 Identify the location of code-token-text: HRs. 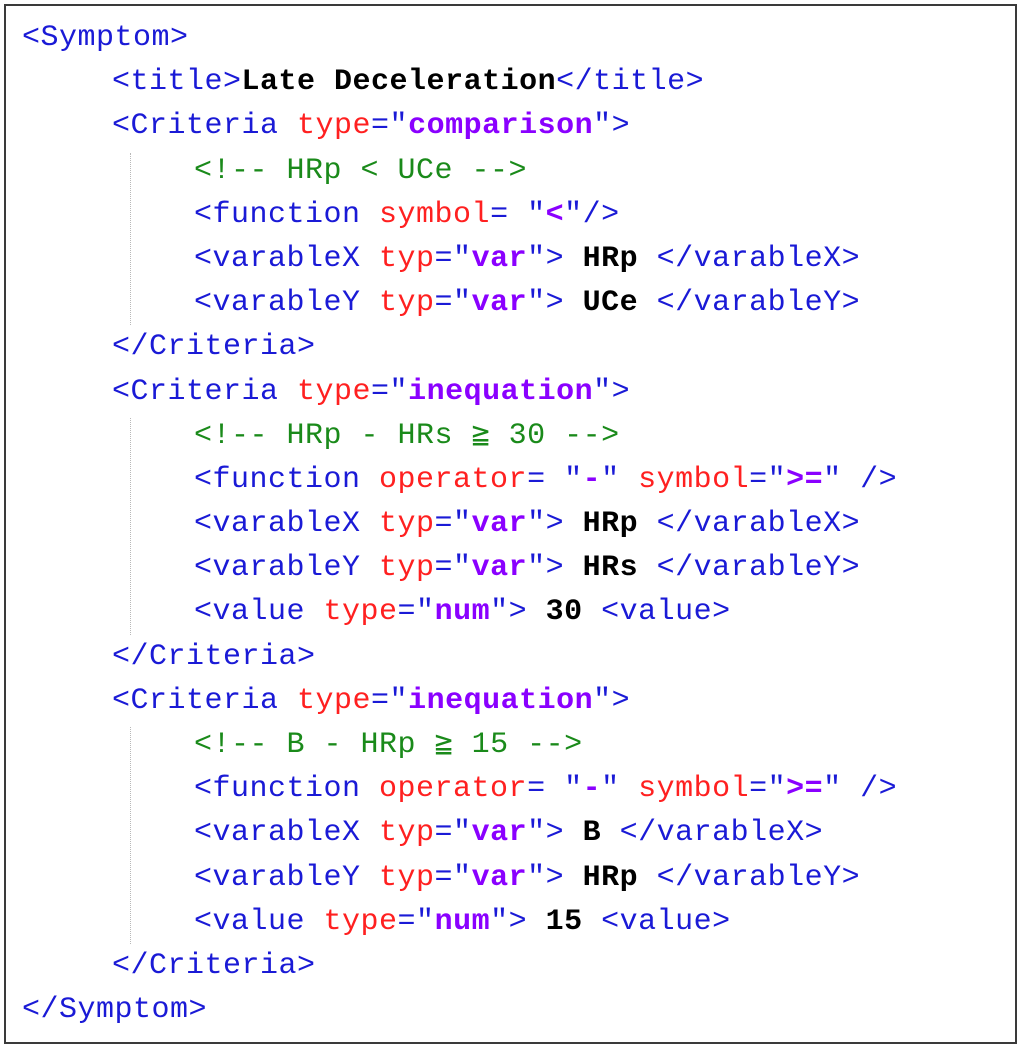
(610, 568).